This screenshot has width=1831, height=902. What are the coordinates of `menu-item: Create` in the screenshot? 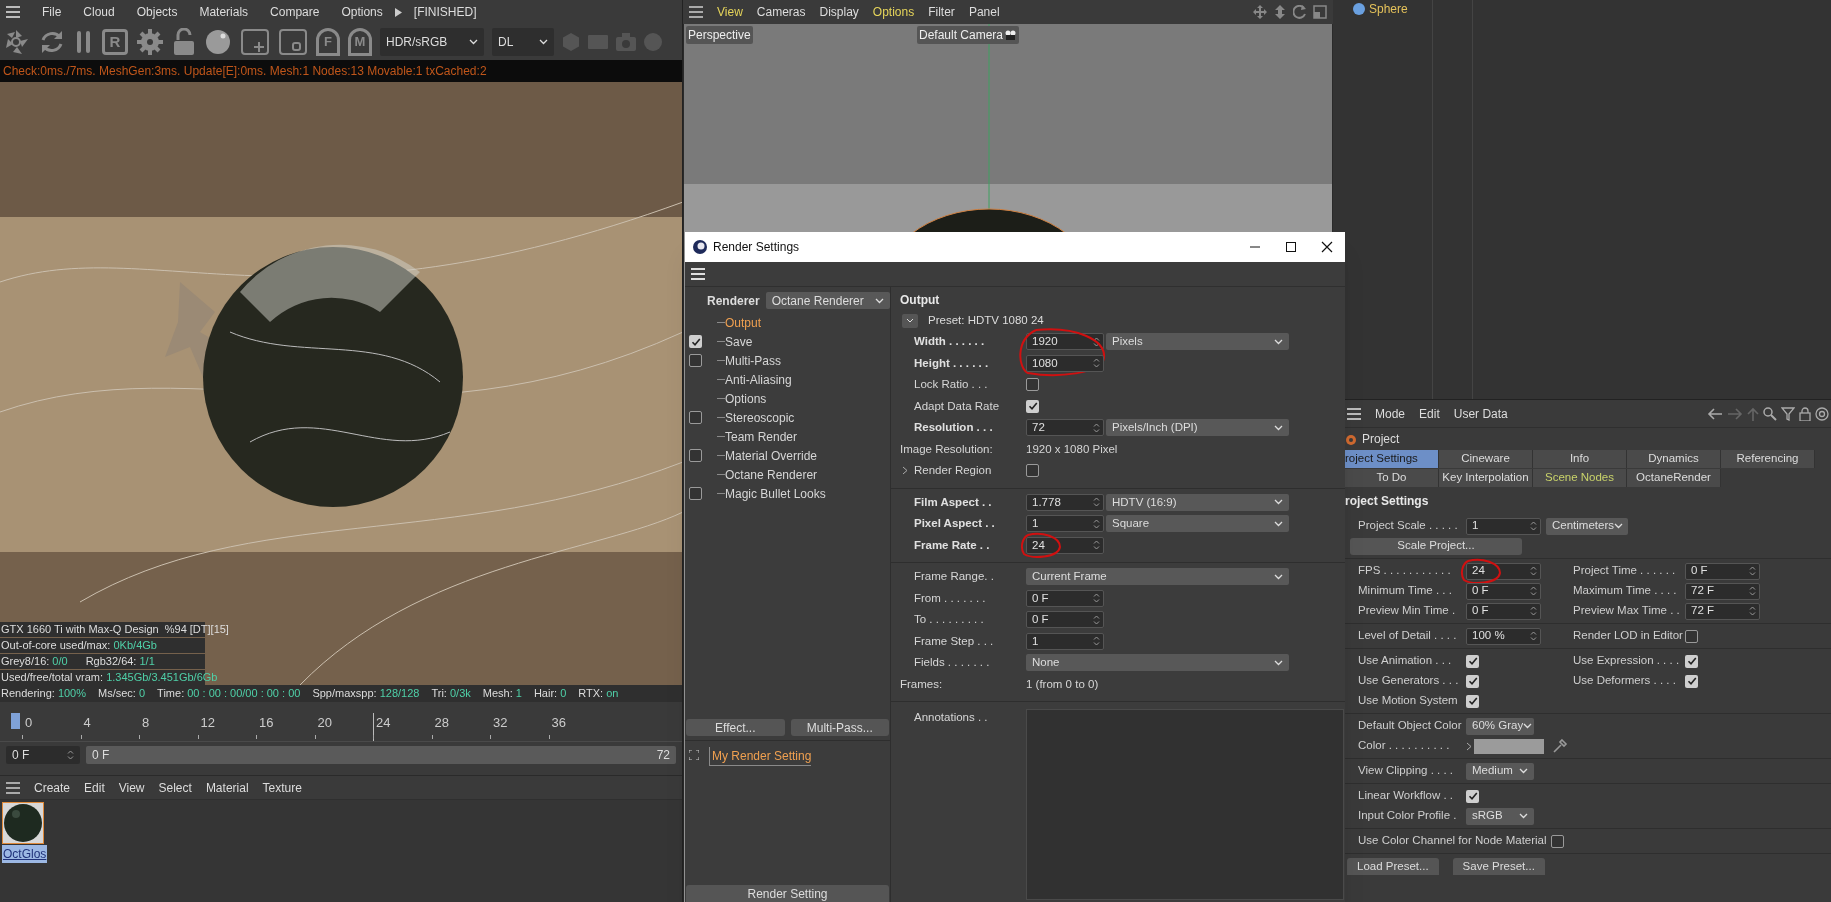 It's located at (52, 787).